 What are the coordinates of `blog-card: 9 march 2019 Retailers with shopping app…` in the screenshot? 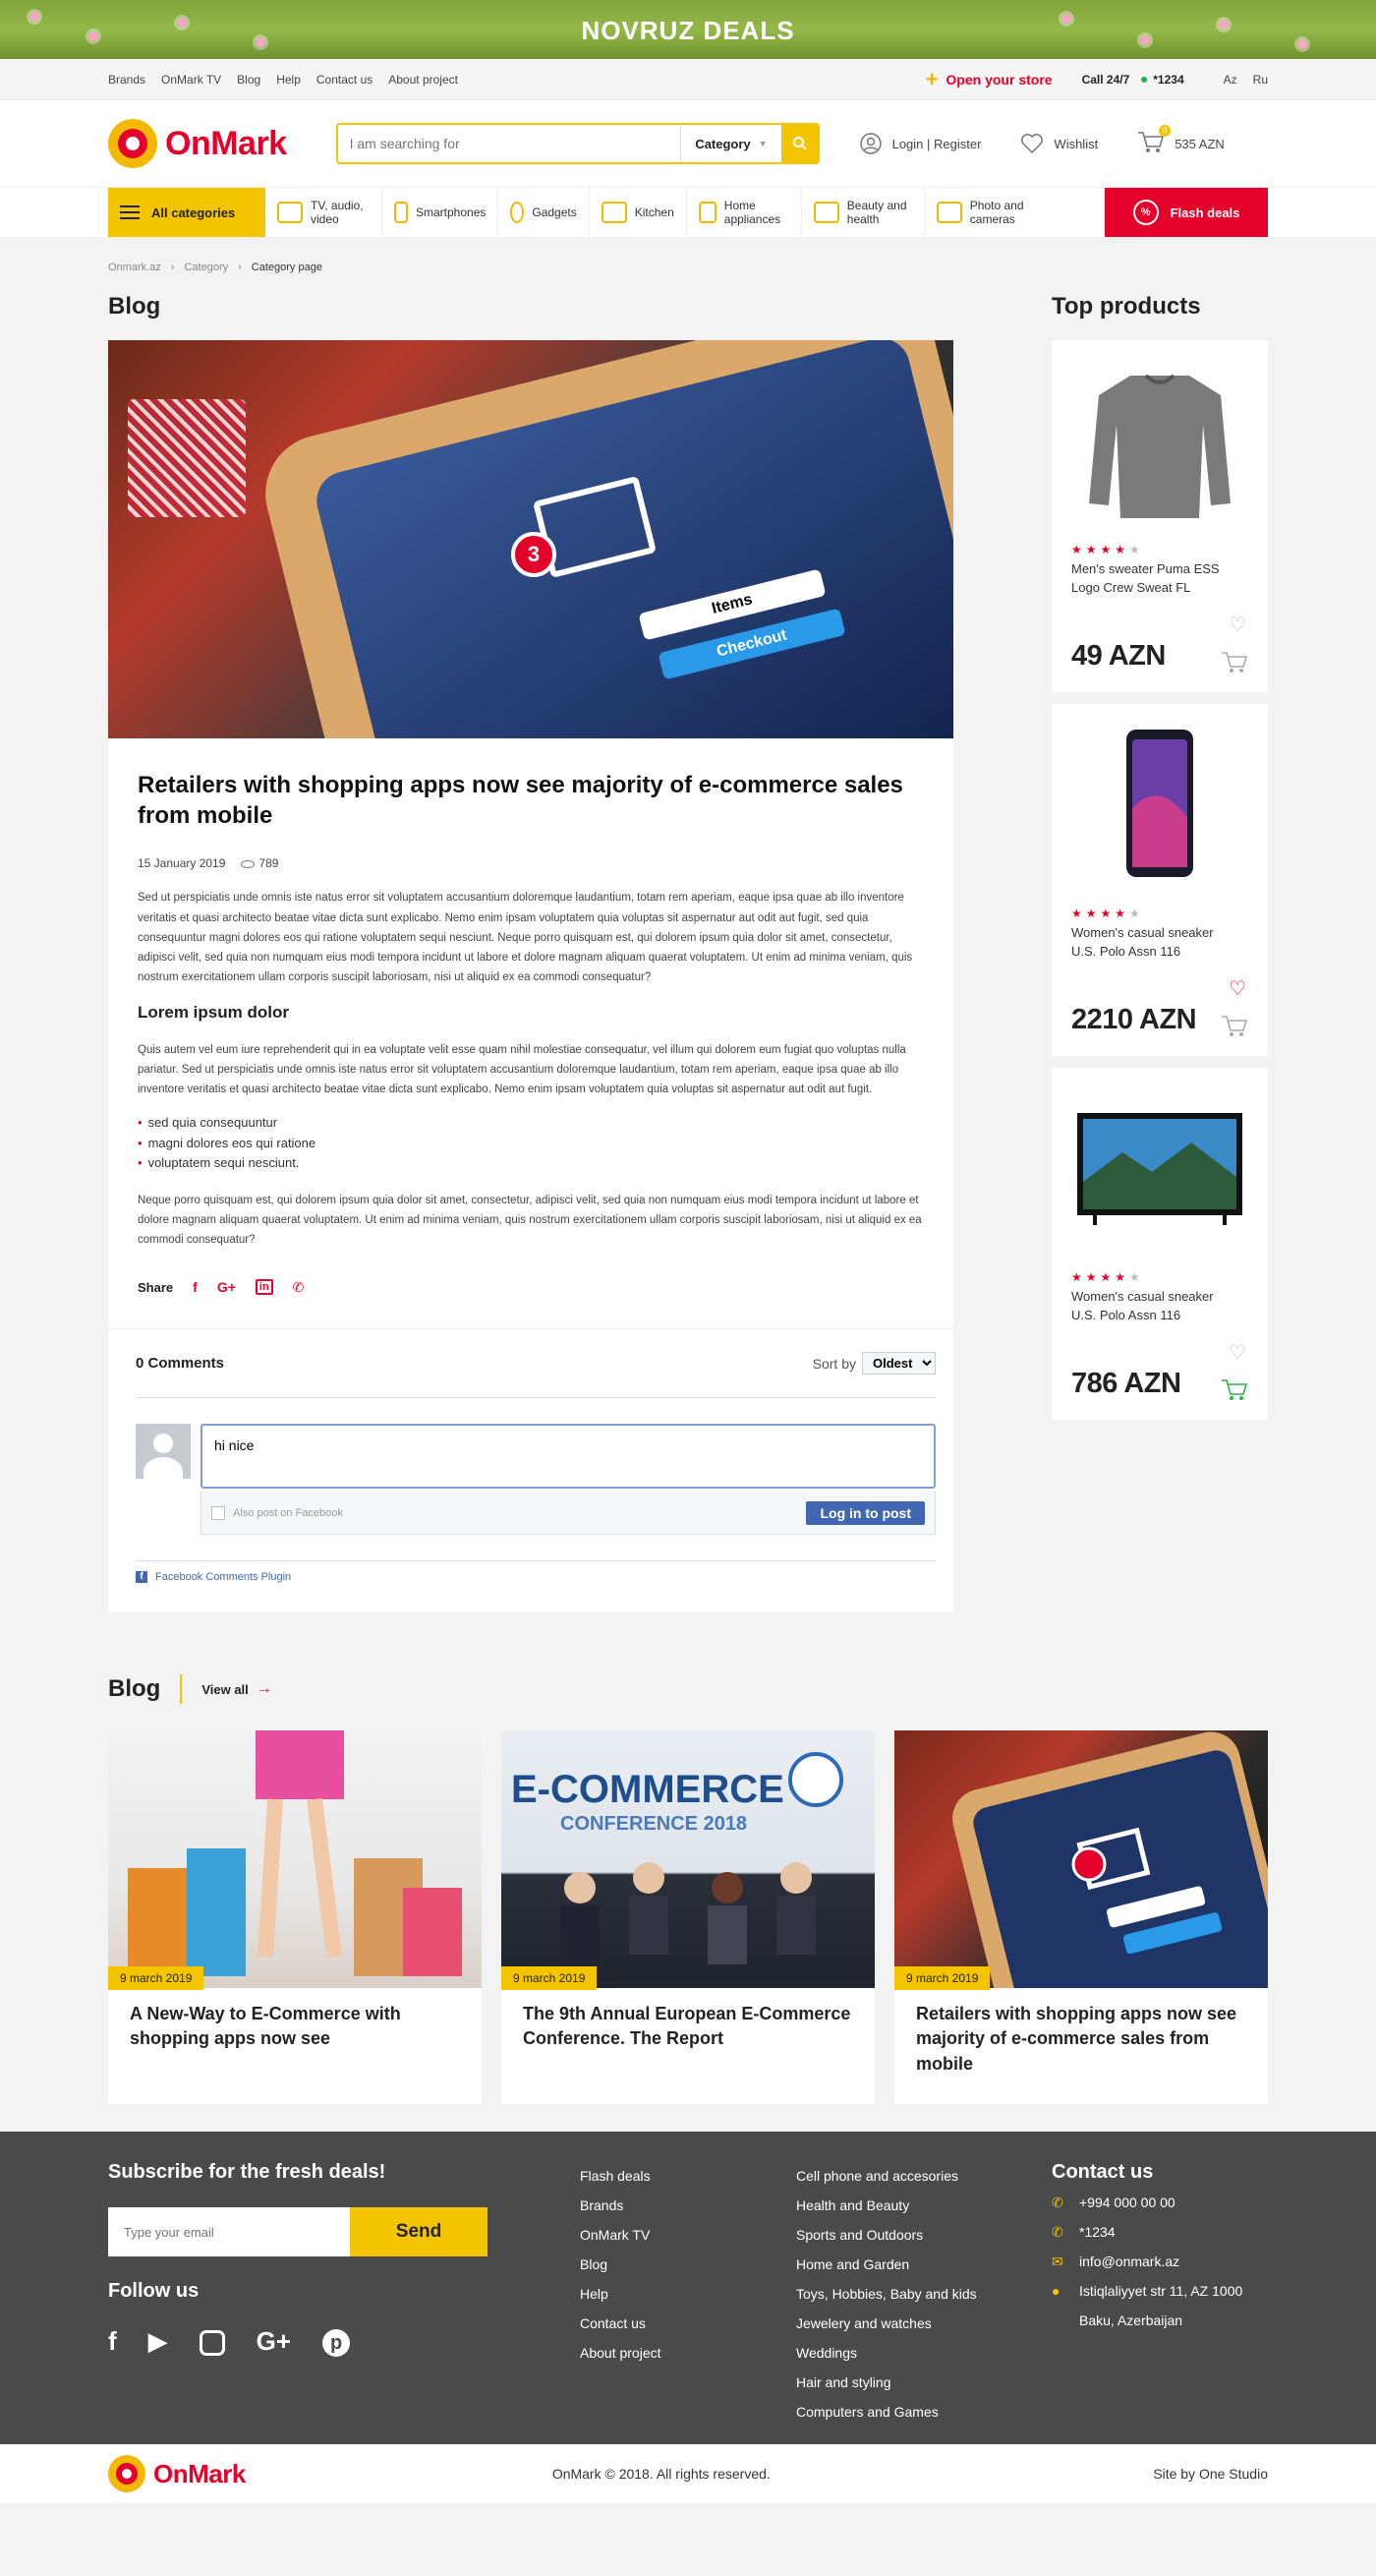 It's located at (1081, 1917).